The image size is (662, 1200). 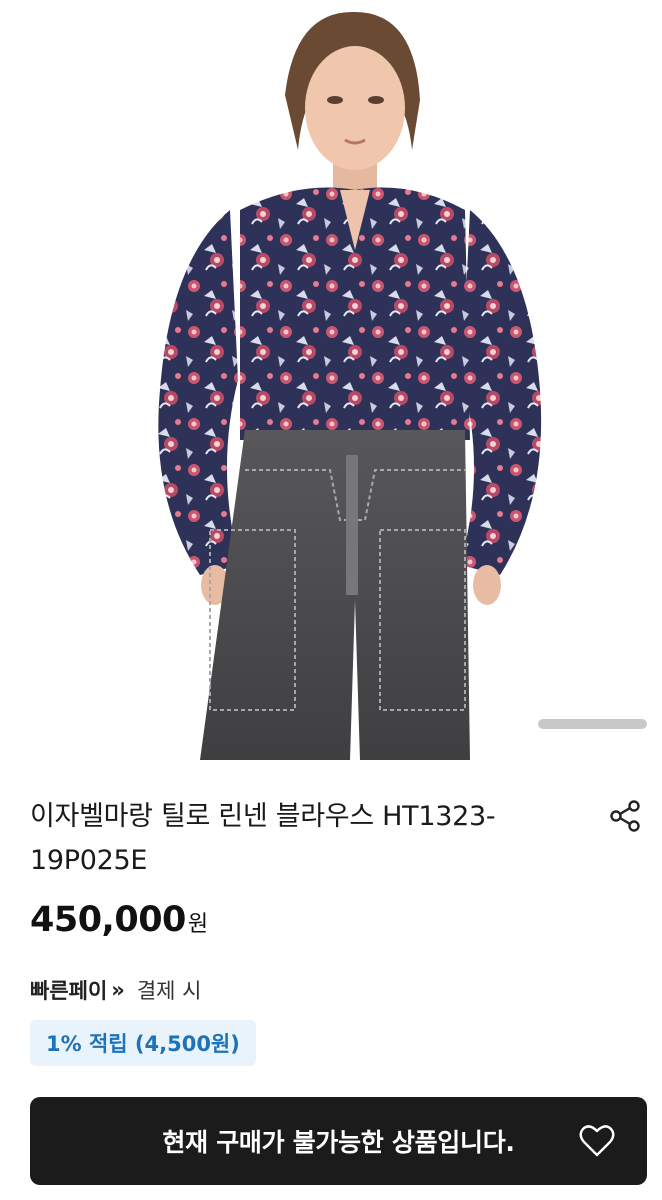 I want to click on purchase-unavailable-button: 현재 구매가 불가능한 상품입니다., so click(x=338, y=1141).